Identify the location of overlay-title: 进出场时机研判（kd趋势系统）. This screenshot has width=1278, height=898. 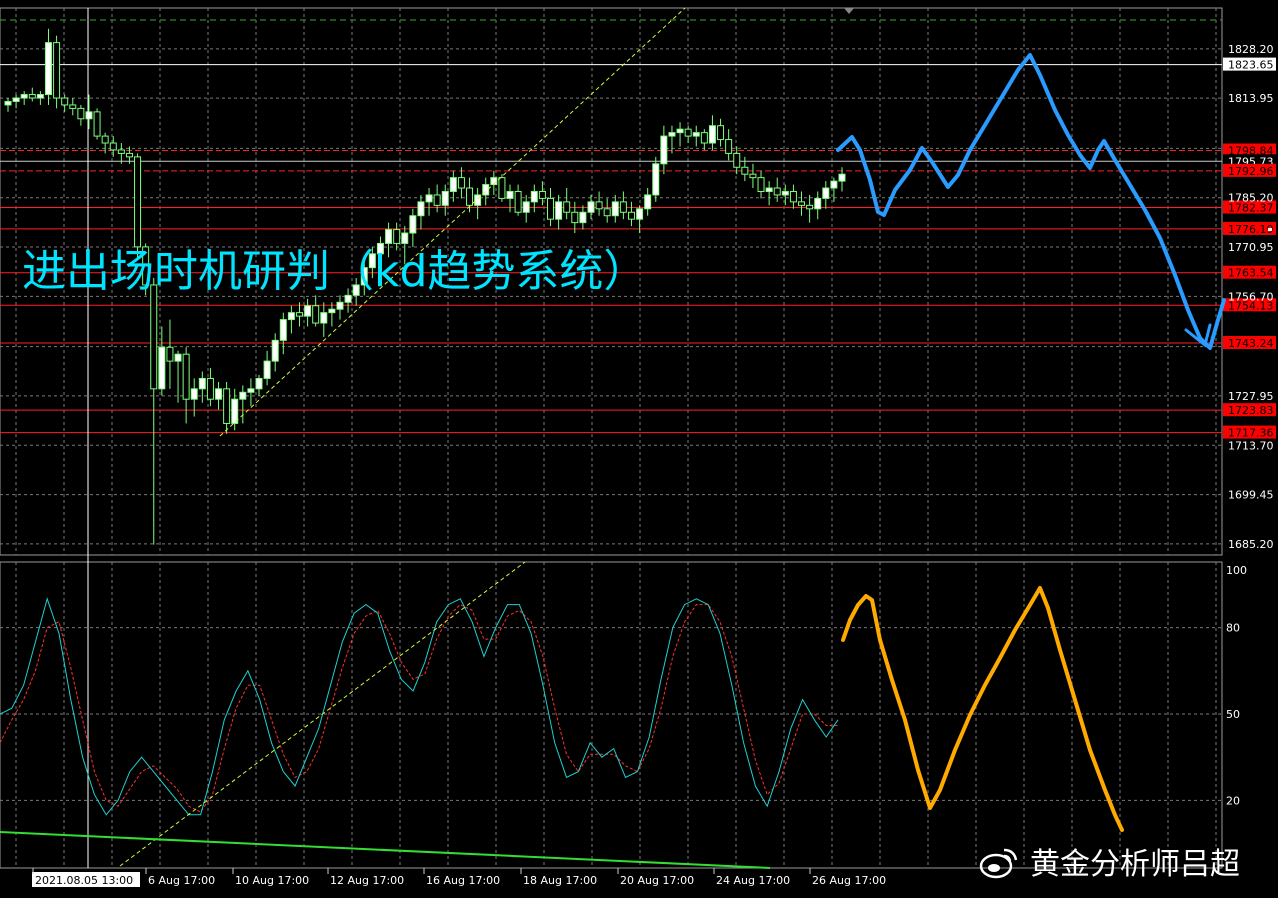
(334, 271).